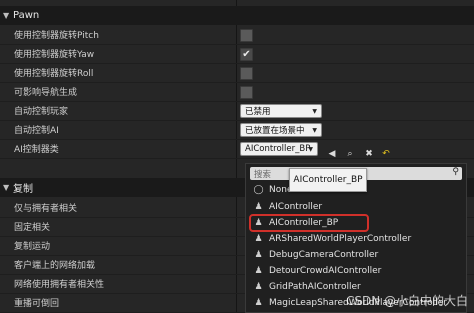 The height and width of the screenshot is (313, 474). Describe the element at coordinates (54, 74) in the screenshot. I see `property-label: 使用控制器旋转Roll` at that location.